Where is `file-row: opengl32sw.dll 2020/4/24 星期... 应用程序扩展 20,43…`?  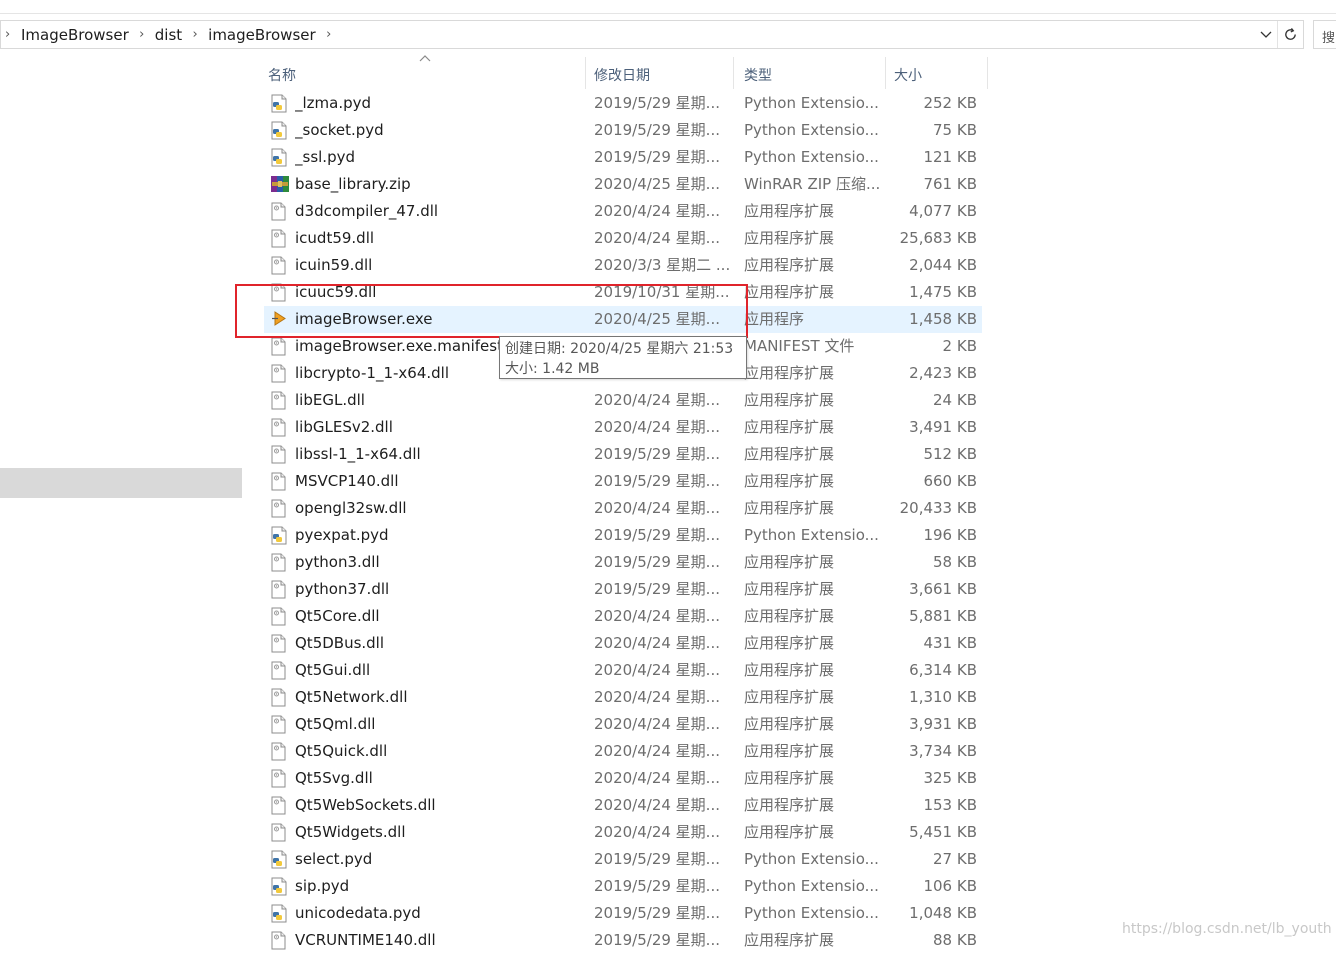
file-row: opengl32sw.dll 2020/4/24 星期... 应用程序扩展 20,43… is located at coordinates (623, 508).